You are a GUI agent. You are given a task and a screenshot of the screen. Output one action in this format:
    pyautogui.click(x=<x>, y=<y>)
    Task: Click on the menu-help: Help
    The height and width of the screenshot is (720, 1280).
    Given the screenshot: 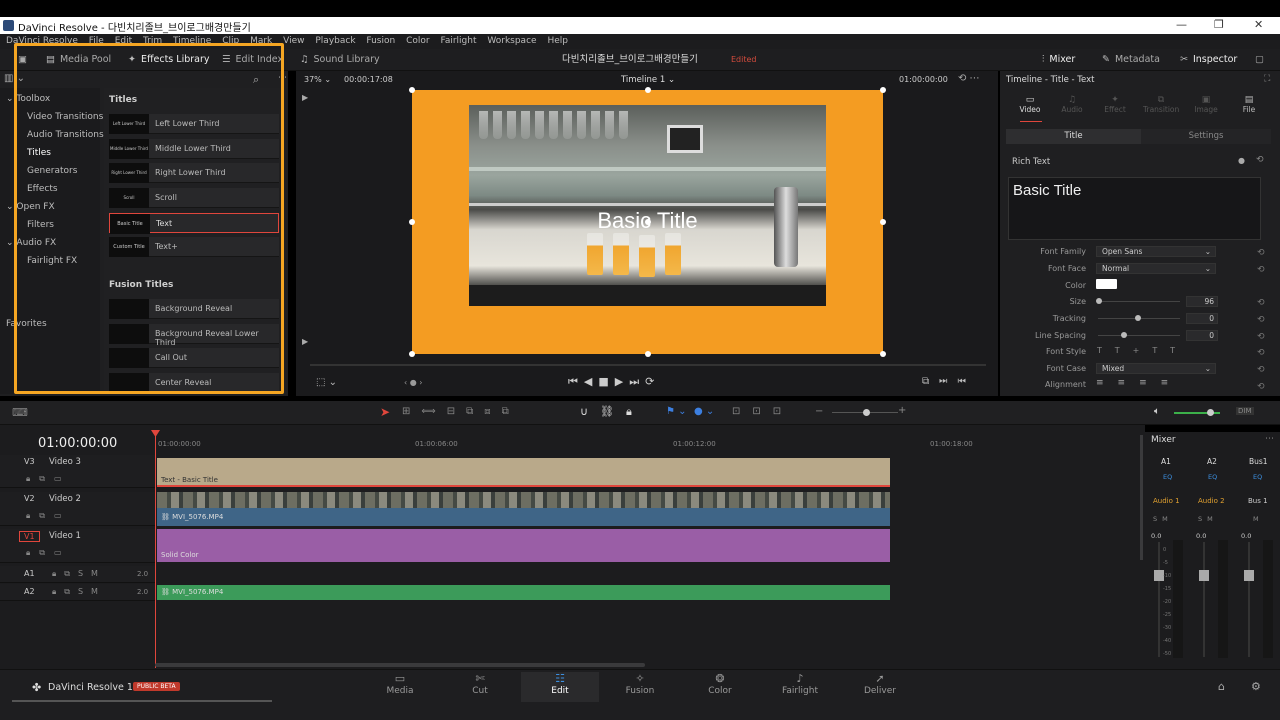 What is the action you would take?
    pyautogui.click(x=557, y=41)
    